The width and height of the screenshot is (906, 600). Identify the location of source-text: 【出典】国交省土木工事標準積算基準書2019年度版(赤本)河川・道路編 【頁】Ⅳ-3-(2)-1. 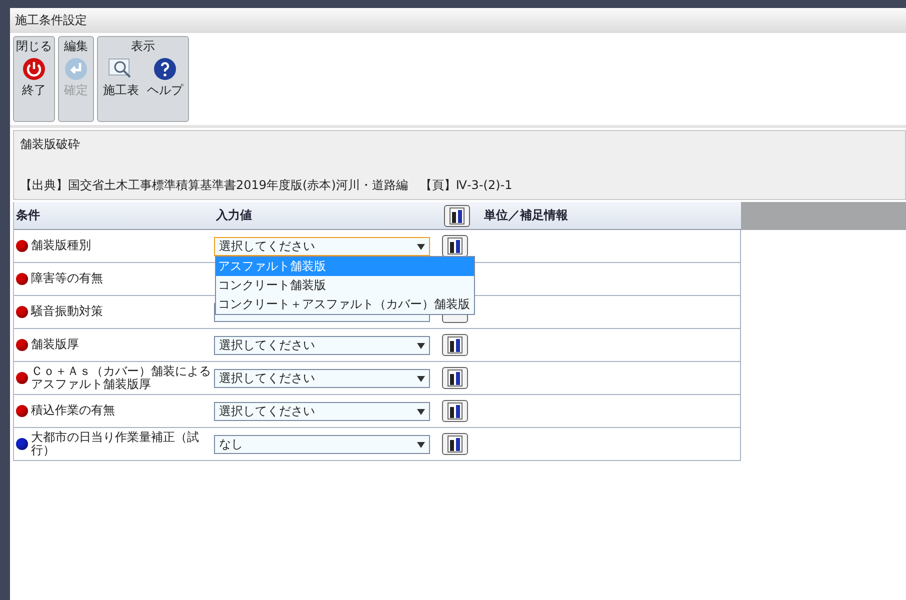
(267, 185).